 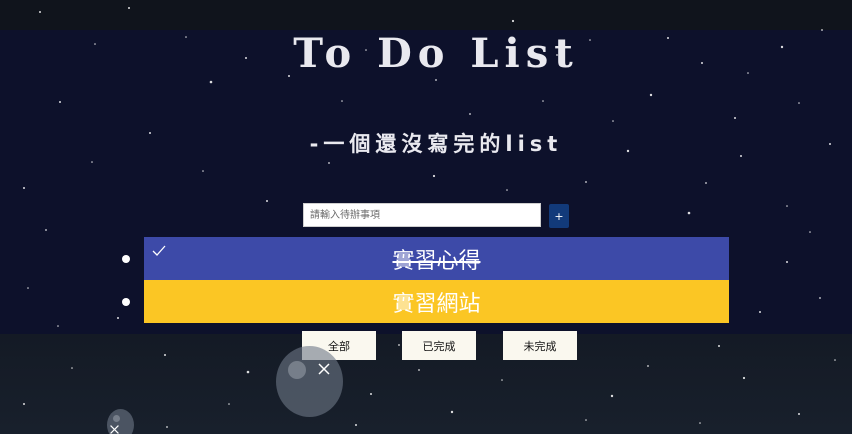 I want to click on filter-bar: 全部 已完成 未完成, so click(x=426, y=345).